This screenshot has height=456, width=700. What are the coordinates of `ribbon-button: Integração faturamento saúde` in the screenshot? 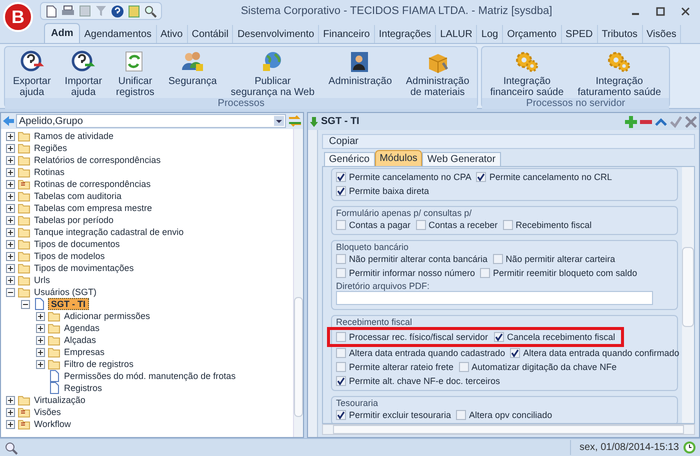 It's located at (620, 72).